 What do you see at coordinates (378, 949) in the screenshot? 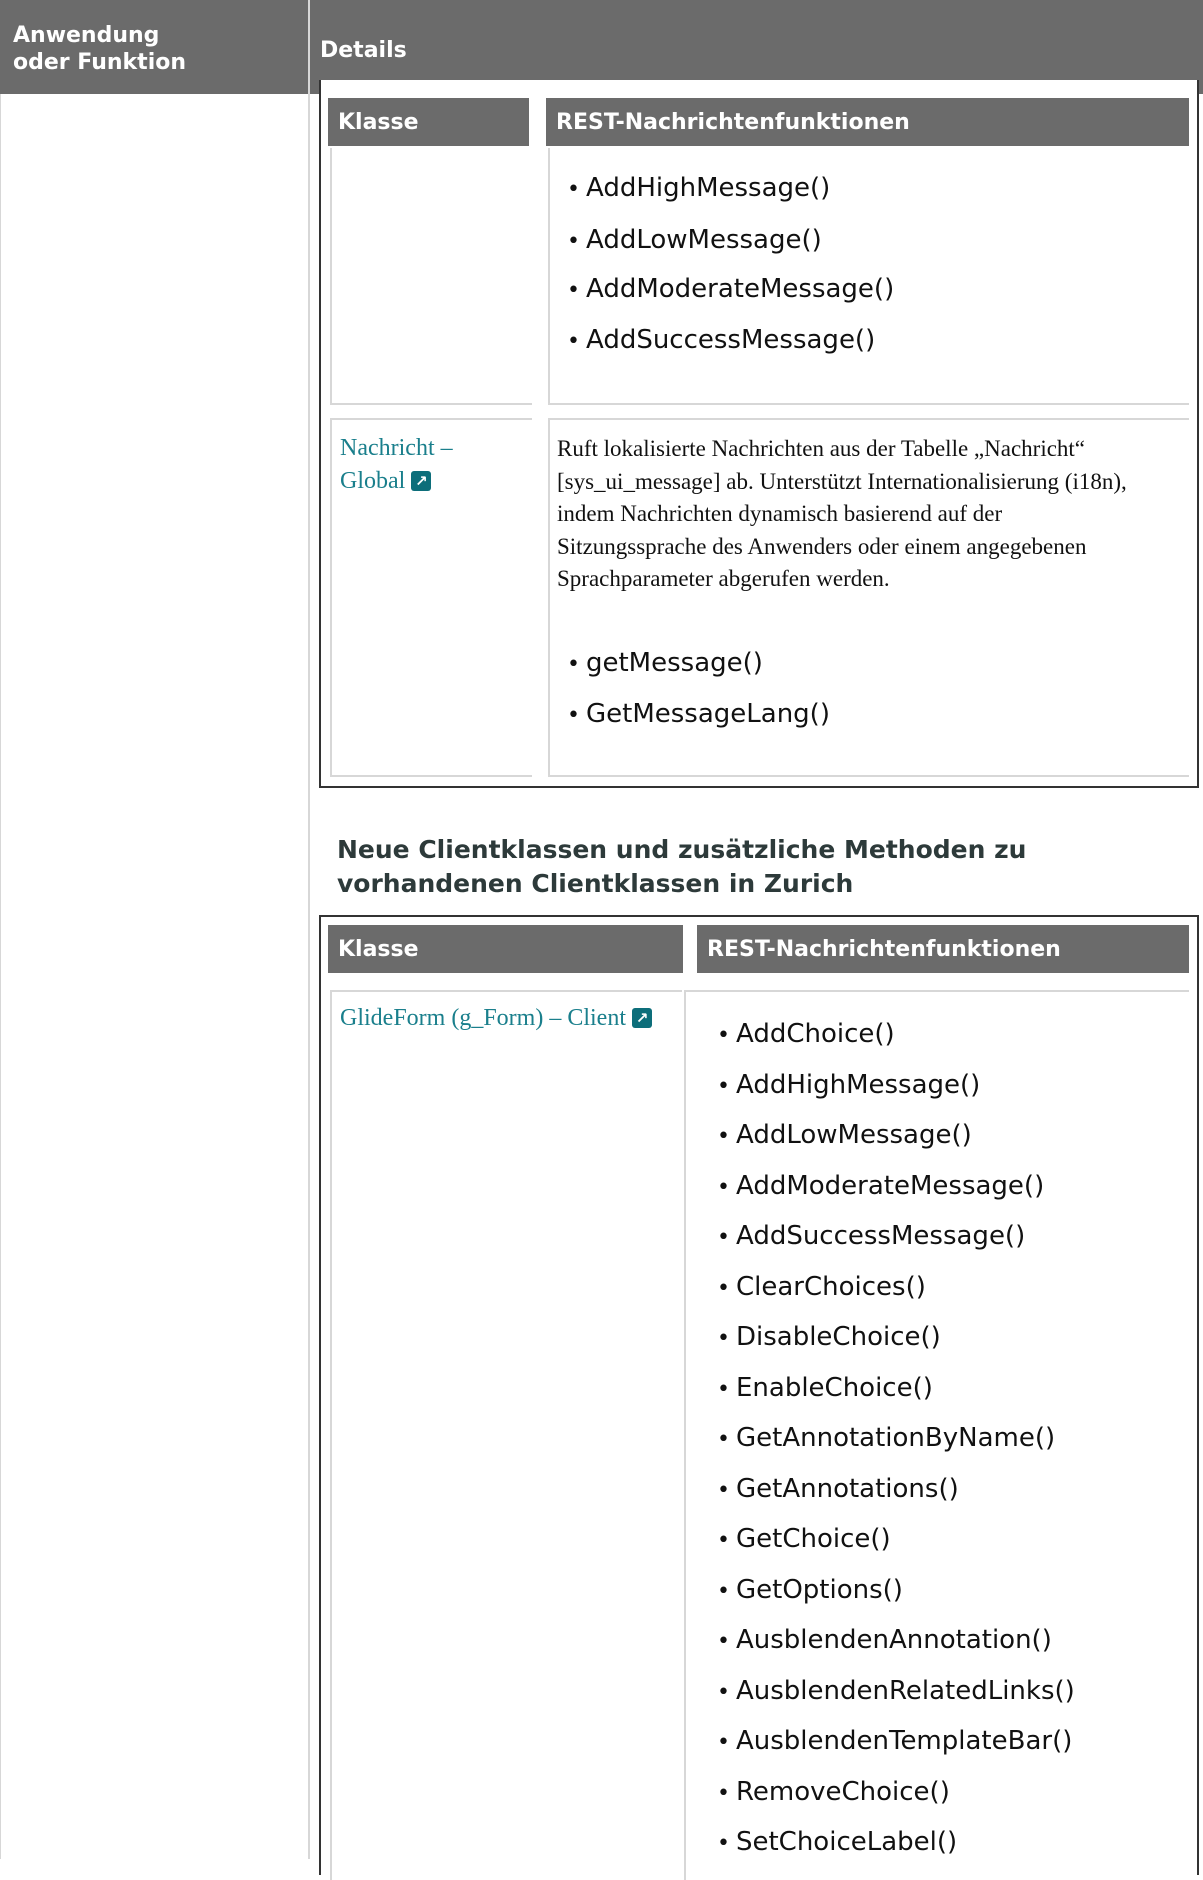
I see `table2-header-class-label: Klasse` at bounding box center [378, 949].